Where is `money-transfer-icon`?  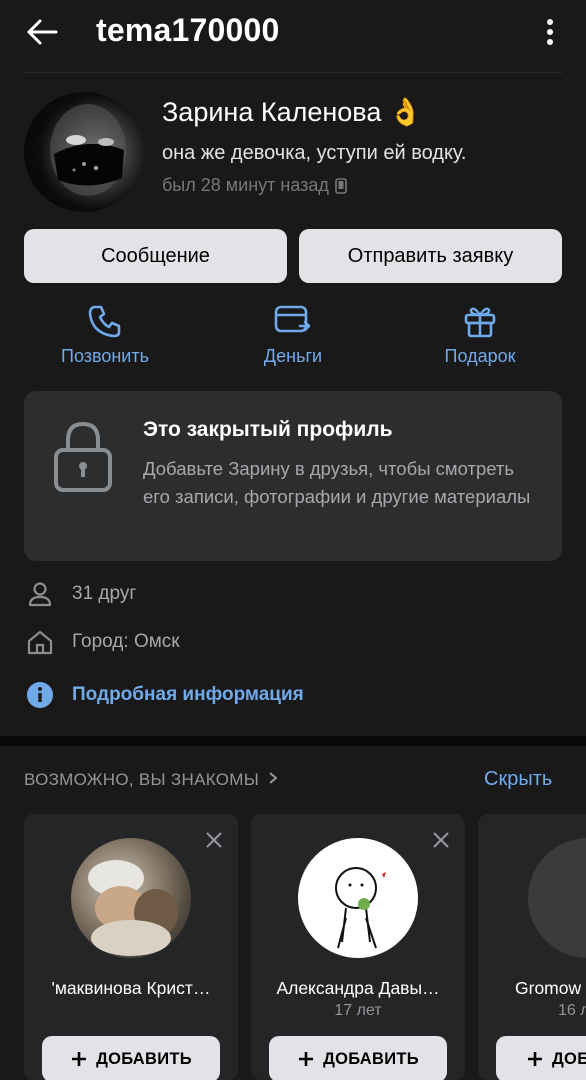 money-transfer-icon is located at coordinates (293, 321).